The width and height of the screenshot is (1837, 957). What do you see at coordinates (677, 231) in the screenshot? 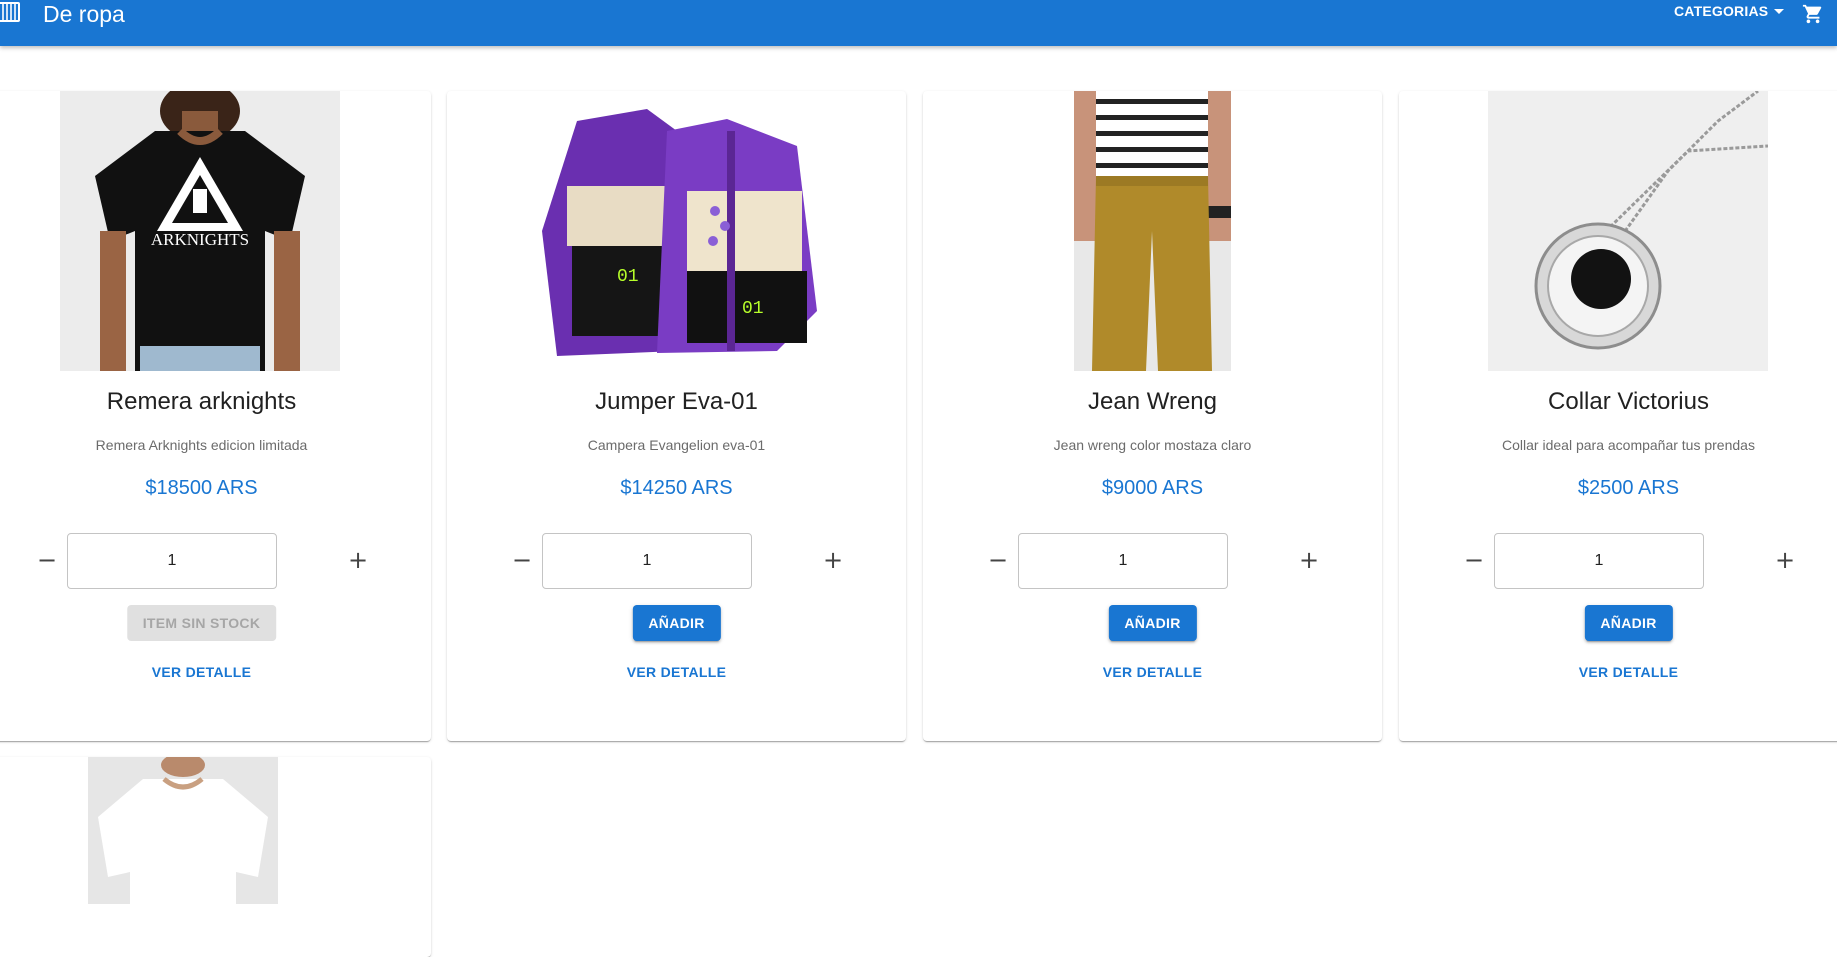
I see `purple-jacket-image: 01 01` at bounding box center [677, 231].